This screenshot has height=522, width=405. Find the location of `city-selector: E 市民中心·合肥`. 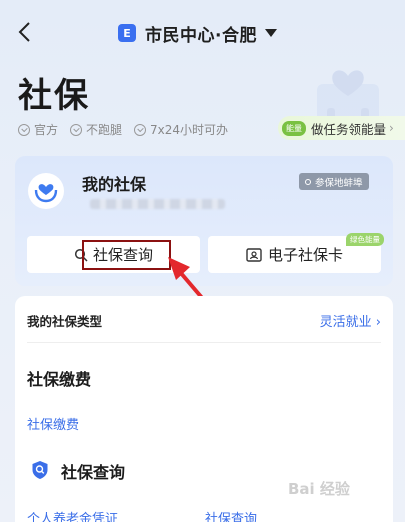

city-selector: E 市民中心·合肥 is located at coordinates (197, 33).